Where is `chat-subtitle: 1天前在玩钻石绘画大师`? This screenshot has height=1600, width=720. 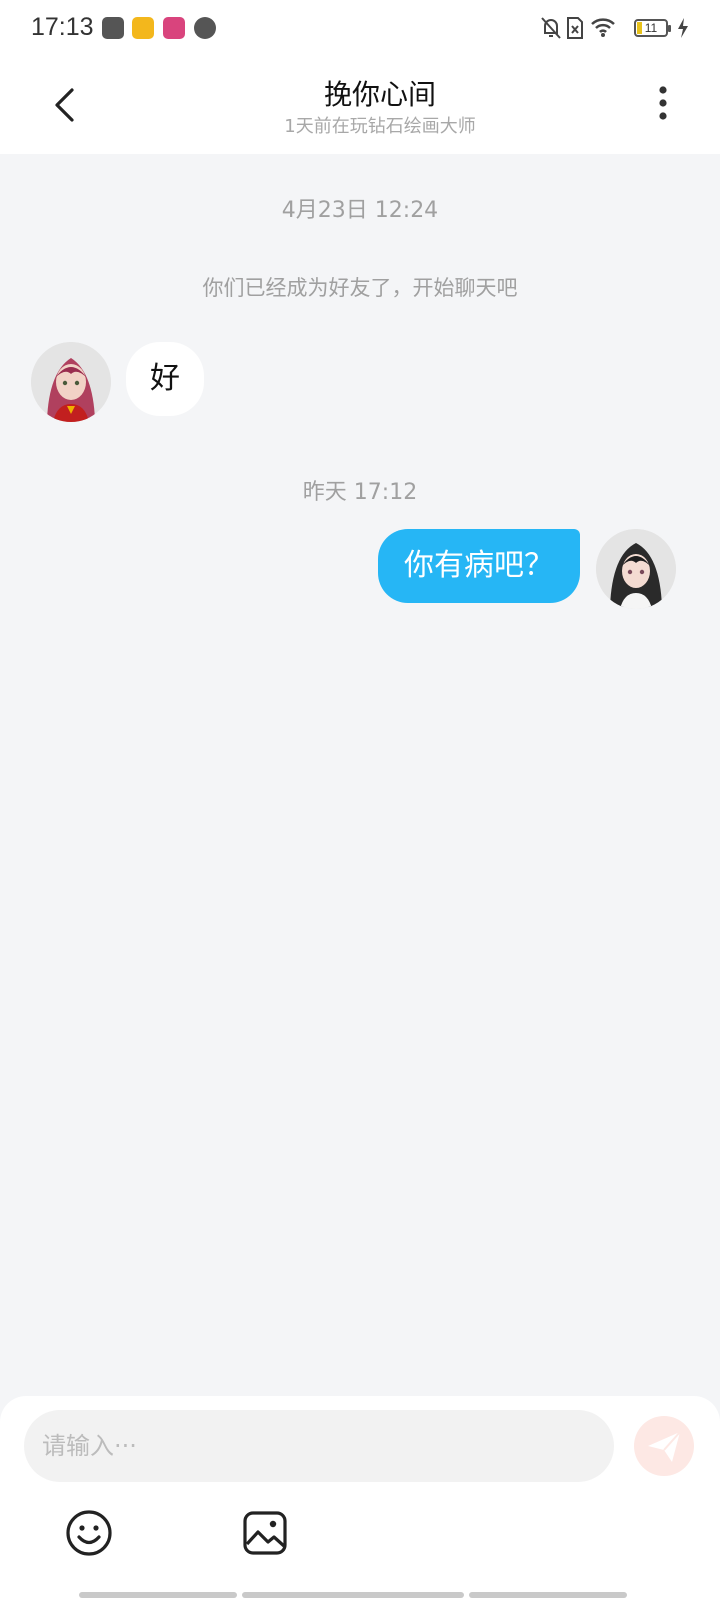
chat-subtitle: 1天前在玩钻石绘画大师 is located at coordinates (380, 126).